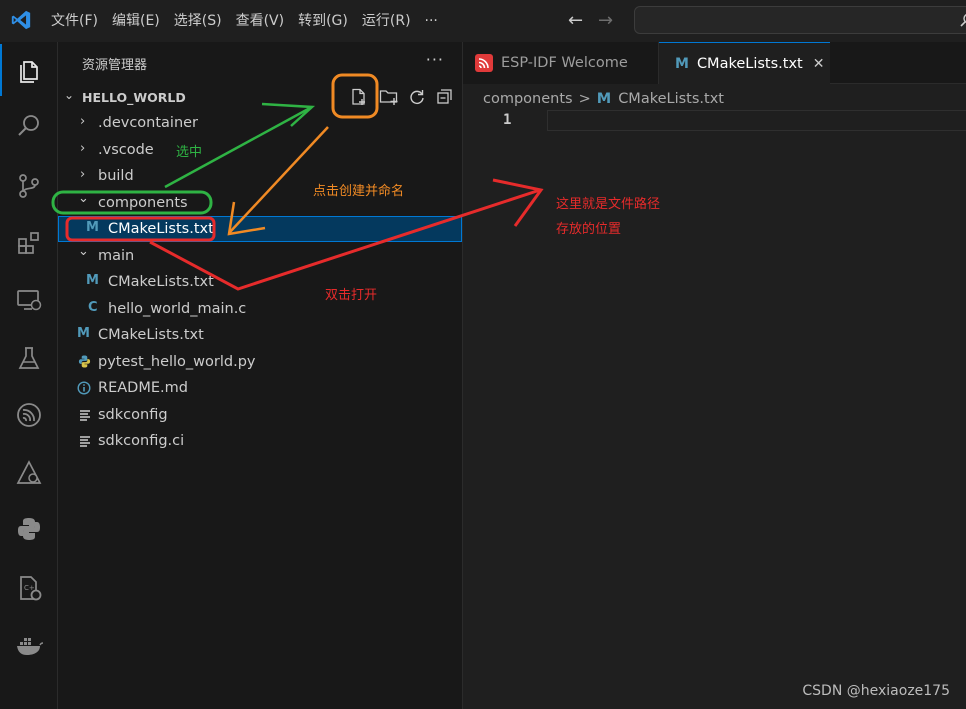  Describe the element at coordinates (431, 21) in the screenshot. I see `menu-more: ···` at that location.